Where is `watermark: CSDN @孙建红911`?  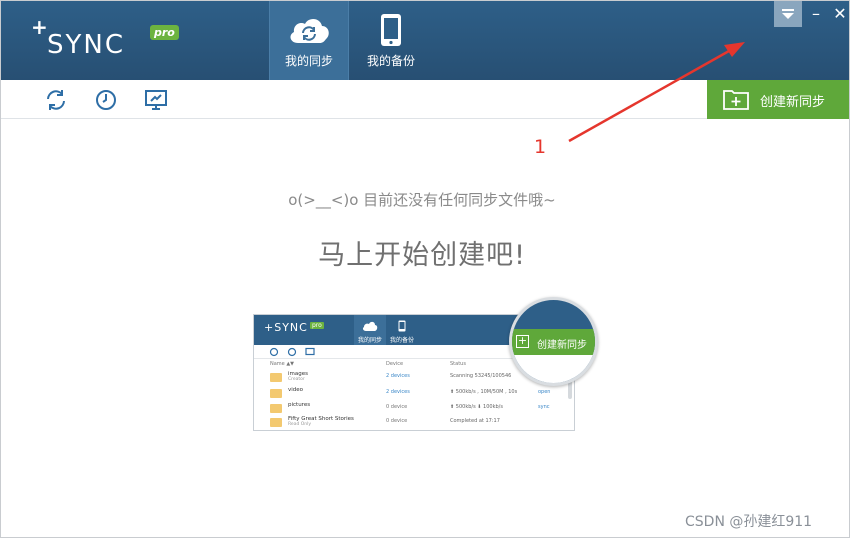 watermark: CSDN @孙建红911 is located at coordinates (749, 522).